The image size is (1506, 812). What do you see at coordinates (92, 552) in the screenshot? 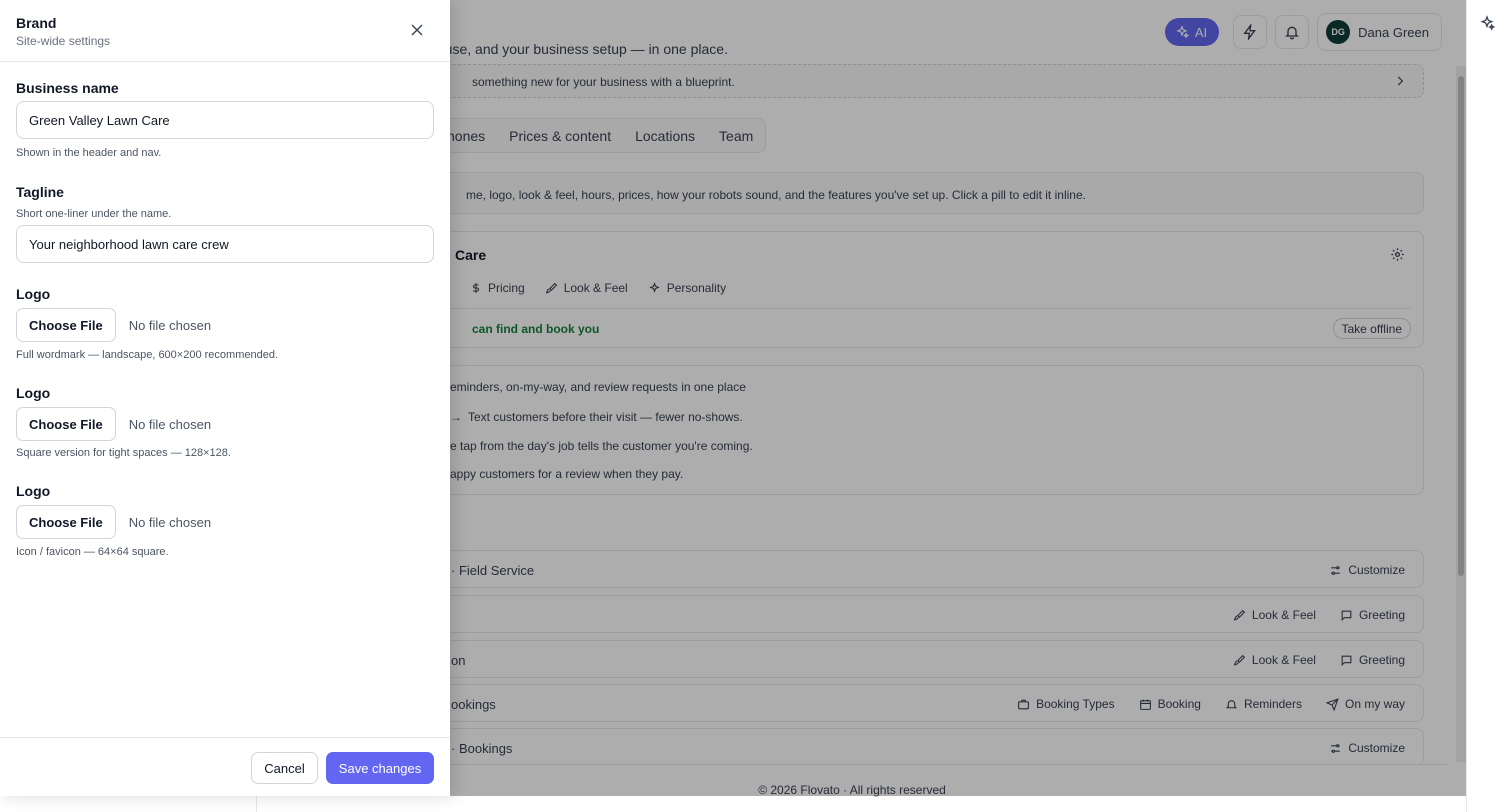
I see `logo-help: Icon / favicon — 64×64 square.` at bounding box center [92, 552].